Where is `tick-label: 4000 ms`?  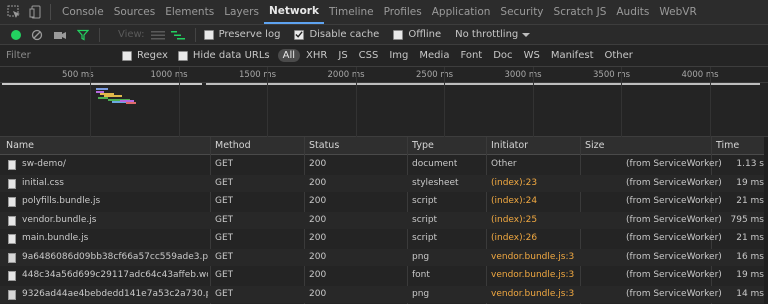
tick-label: 4000 ms is located at coordinates (700, 75).